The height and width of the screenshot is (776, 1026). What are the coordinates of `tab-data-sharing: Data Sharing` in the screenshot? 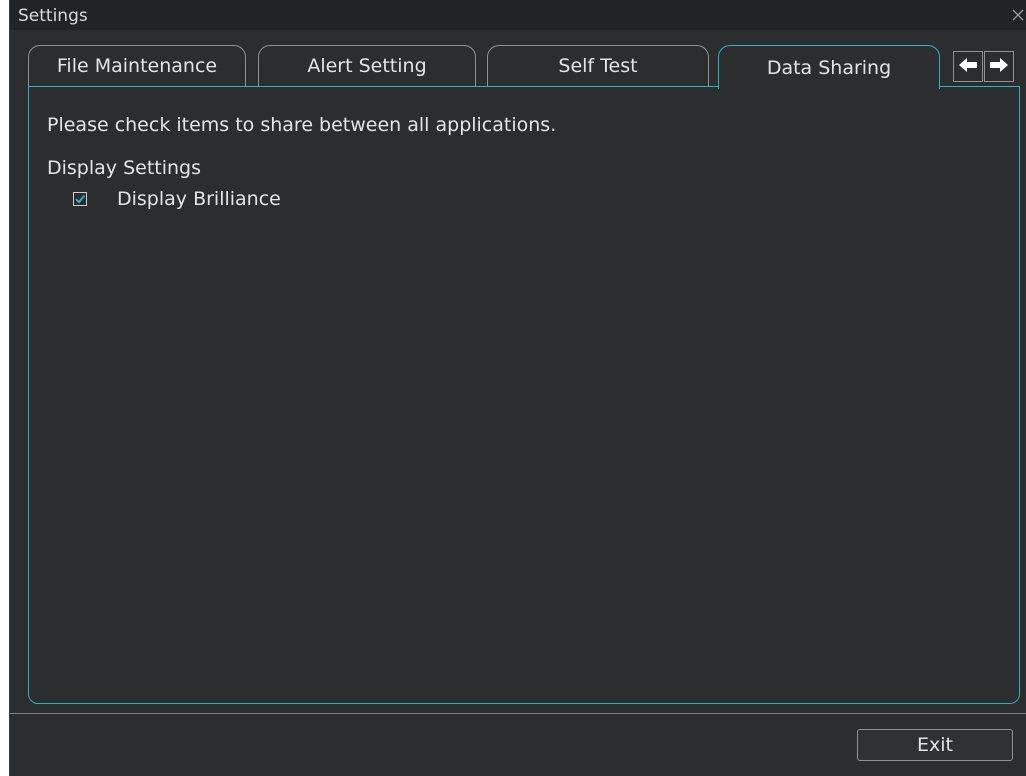 It's located at (829, 67).